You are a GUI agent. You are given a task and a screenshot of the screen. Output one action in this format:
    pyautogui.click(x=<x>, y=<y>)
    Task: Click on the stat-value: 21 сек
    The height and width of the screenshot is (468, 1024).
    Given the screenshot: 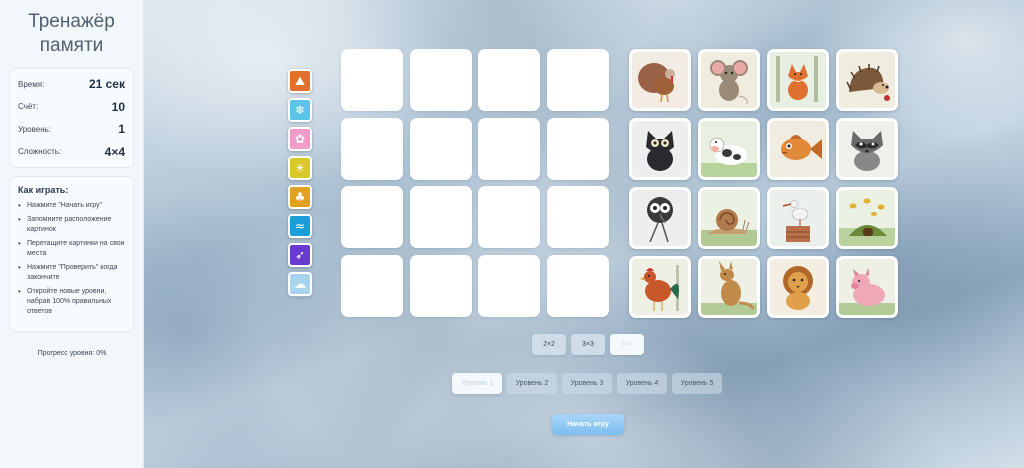 What is the action you would take?
    pyautogui.click(x=106, y=84)
    